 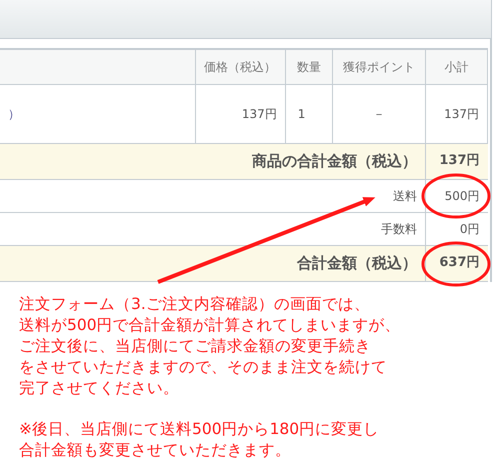 I want to click on summary-label: 送料, so click(x=213, y=195).